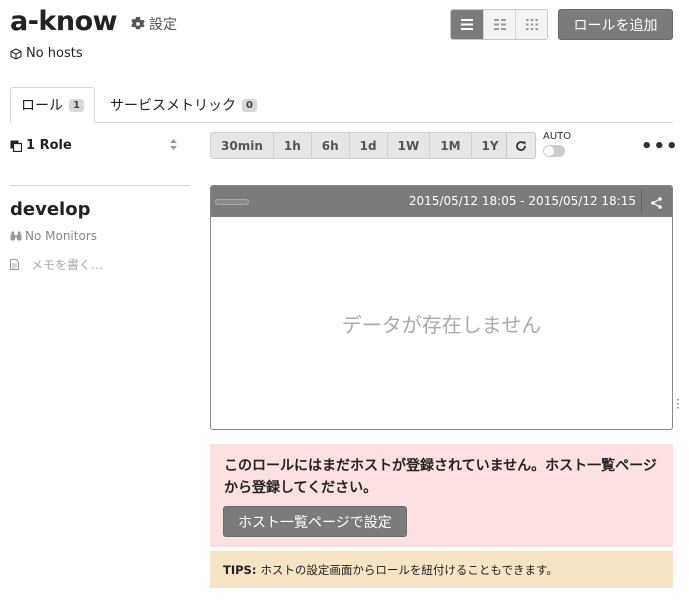 The height and width of the screenshot is (601, 689). What do you see at coordinates (531, 24) in the screenshot?
I see `grid-view-icon` at bounding box center [531, 24].